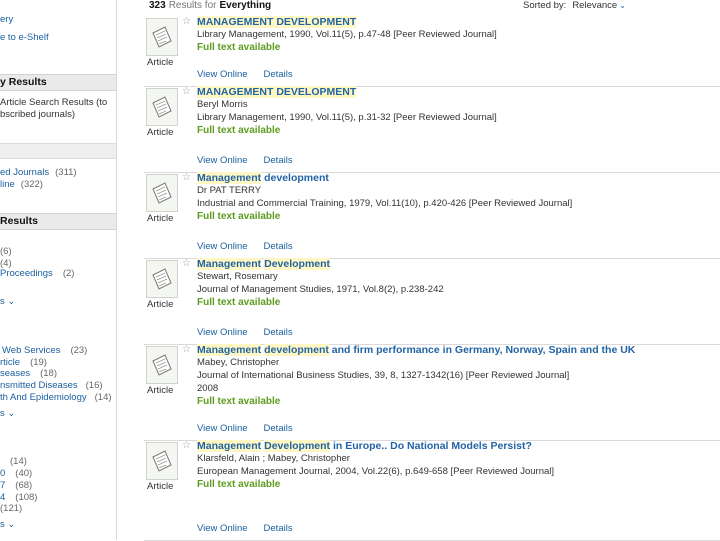 The height and width of the screenshot is (541, 720). Describe the element at coordinates (37, 273) in the screenshot. I see `facet-item-proceedings: Proceedings (2)` at that location.